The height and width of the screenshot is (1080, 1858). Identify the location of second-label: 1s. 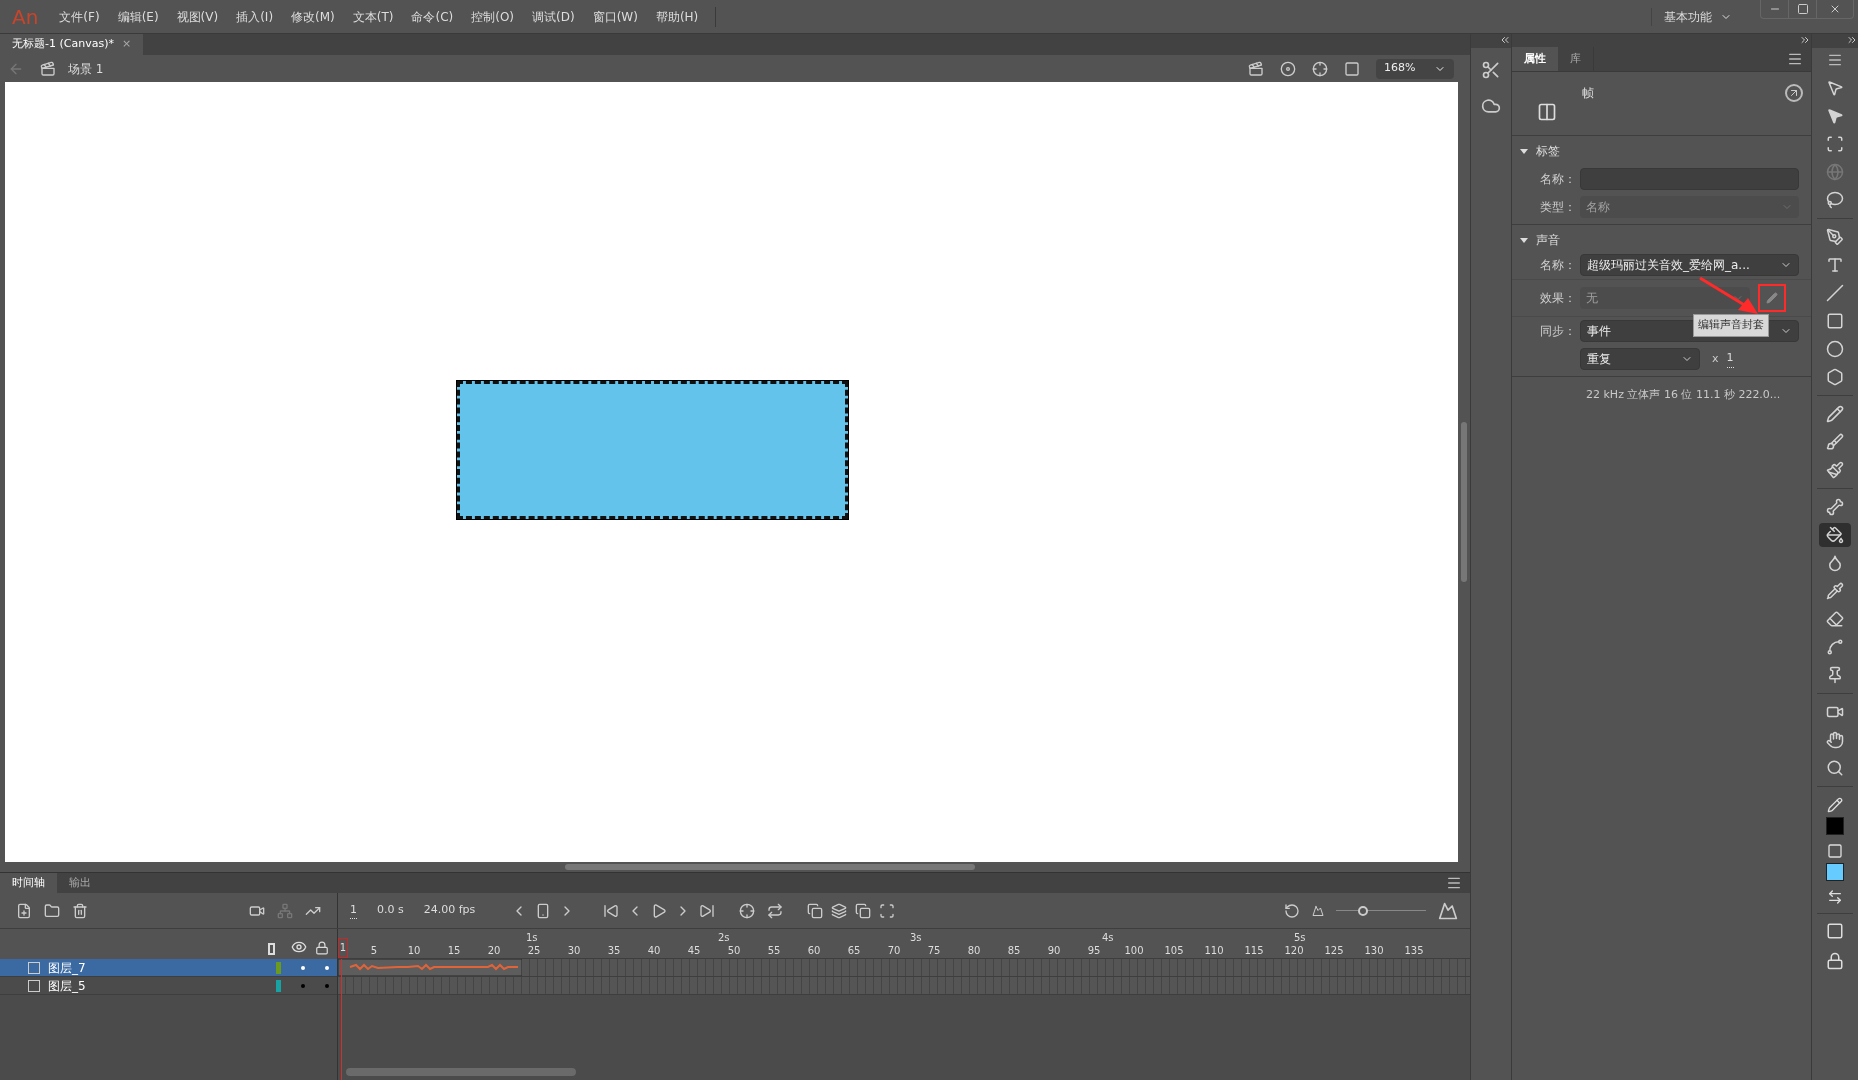
(532, 938).